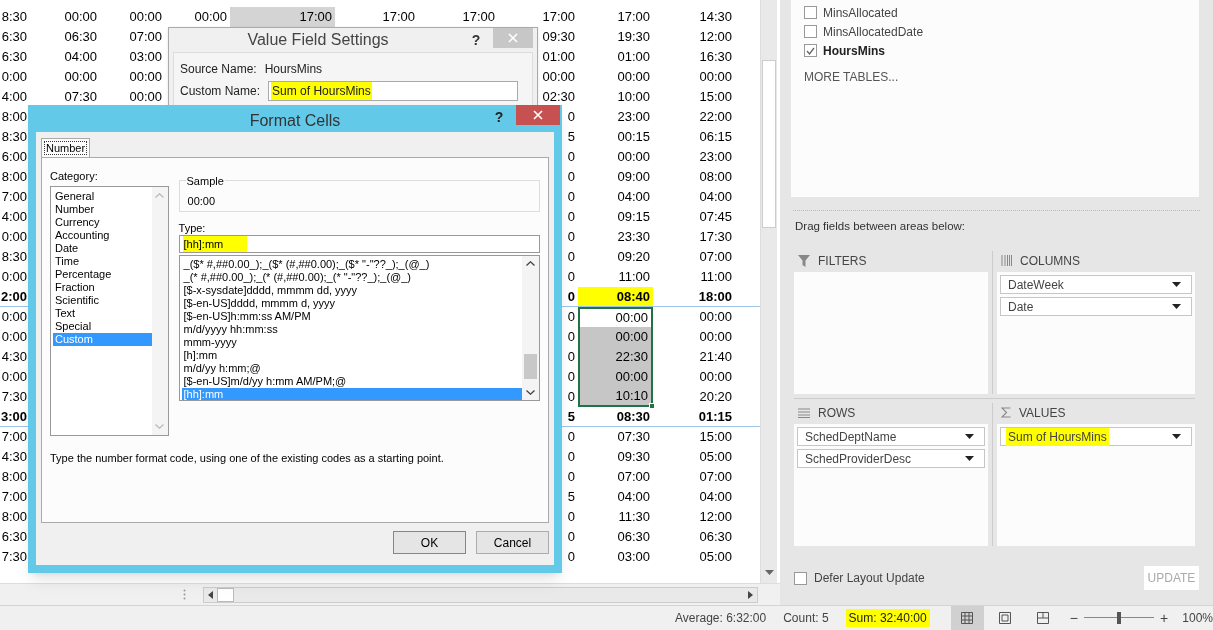 This screenshot has height=630, width=1213. I want to click on vertical-scrollbar, so click(768, 291).